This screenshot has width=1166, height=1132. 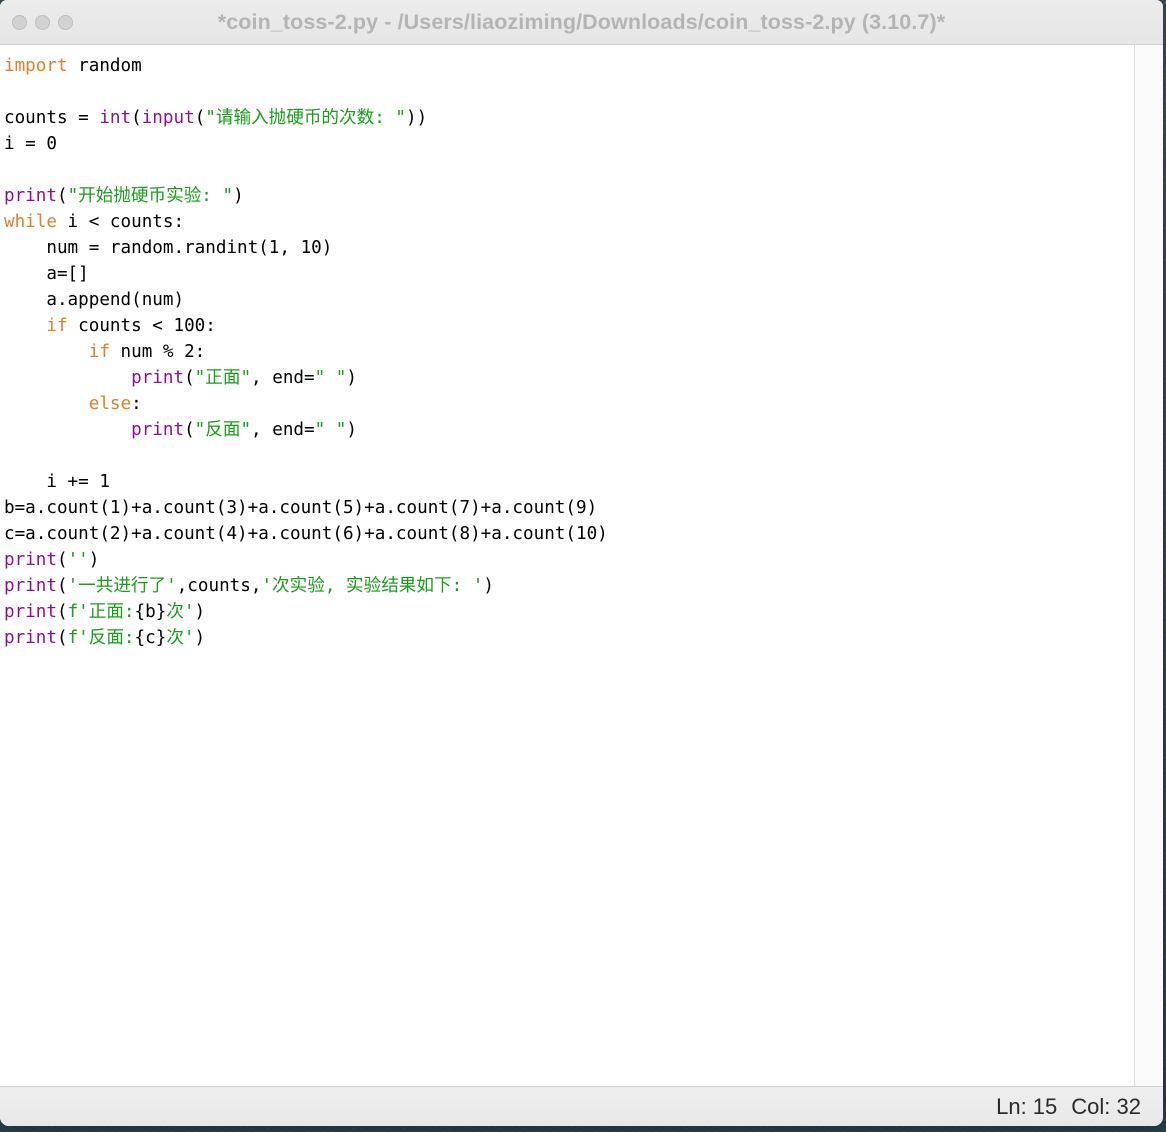 What do you see at coordinates (1027, 1106) in the screenshot?
I see `status-line-number: Ln: 15` at bounding box center [1027, 1106].